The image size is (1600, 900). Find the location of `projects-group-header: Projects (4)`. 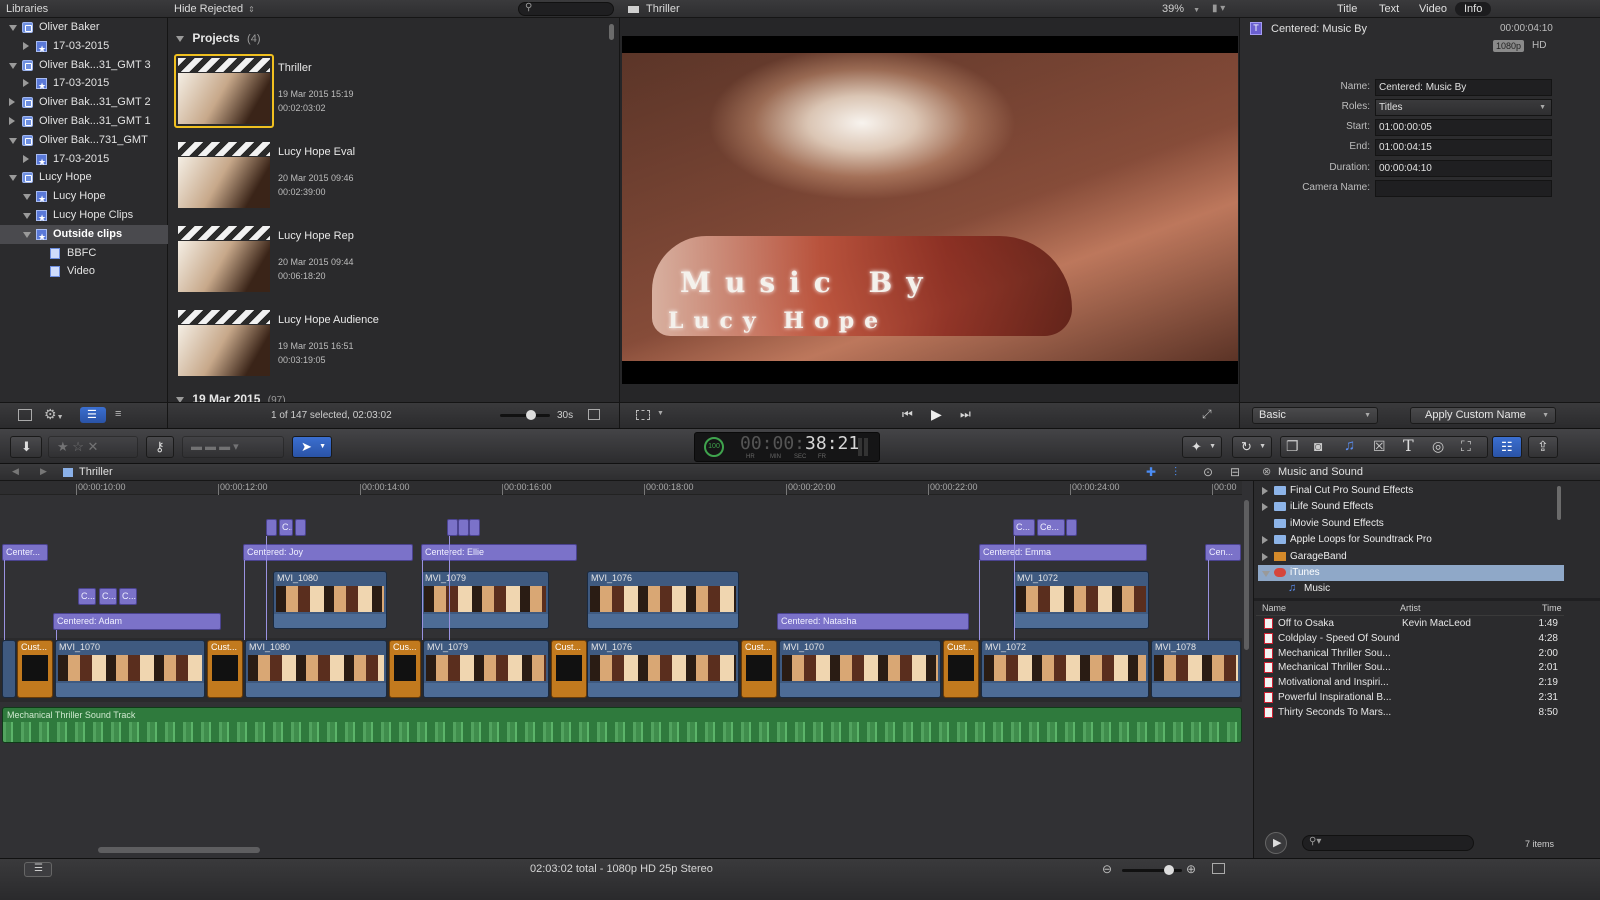

projects-group-header: Projects (4) is located at coordinates (218, 38).